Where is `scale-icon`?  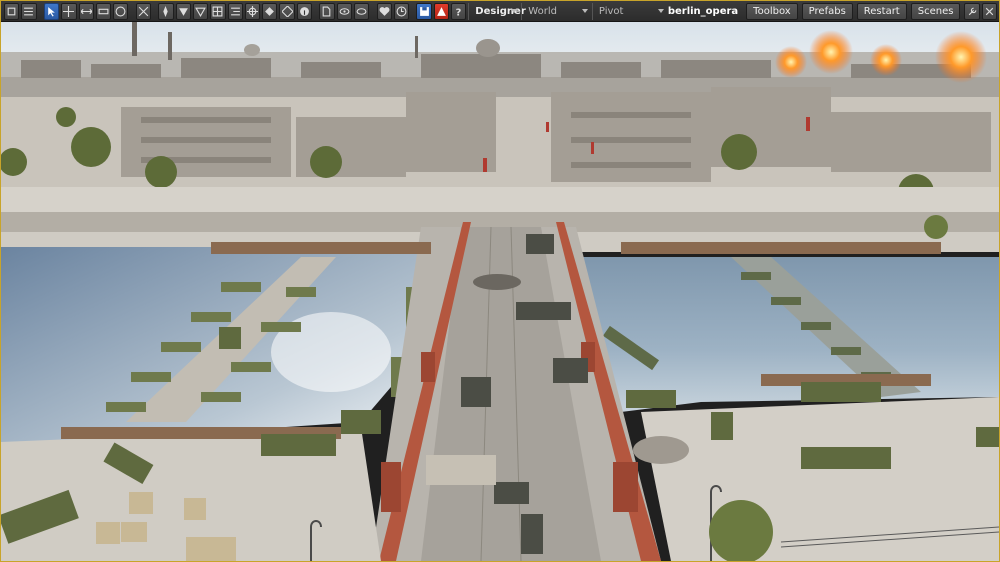 scale-icon is located at coordinates (103, 11).